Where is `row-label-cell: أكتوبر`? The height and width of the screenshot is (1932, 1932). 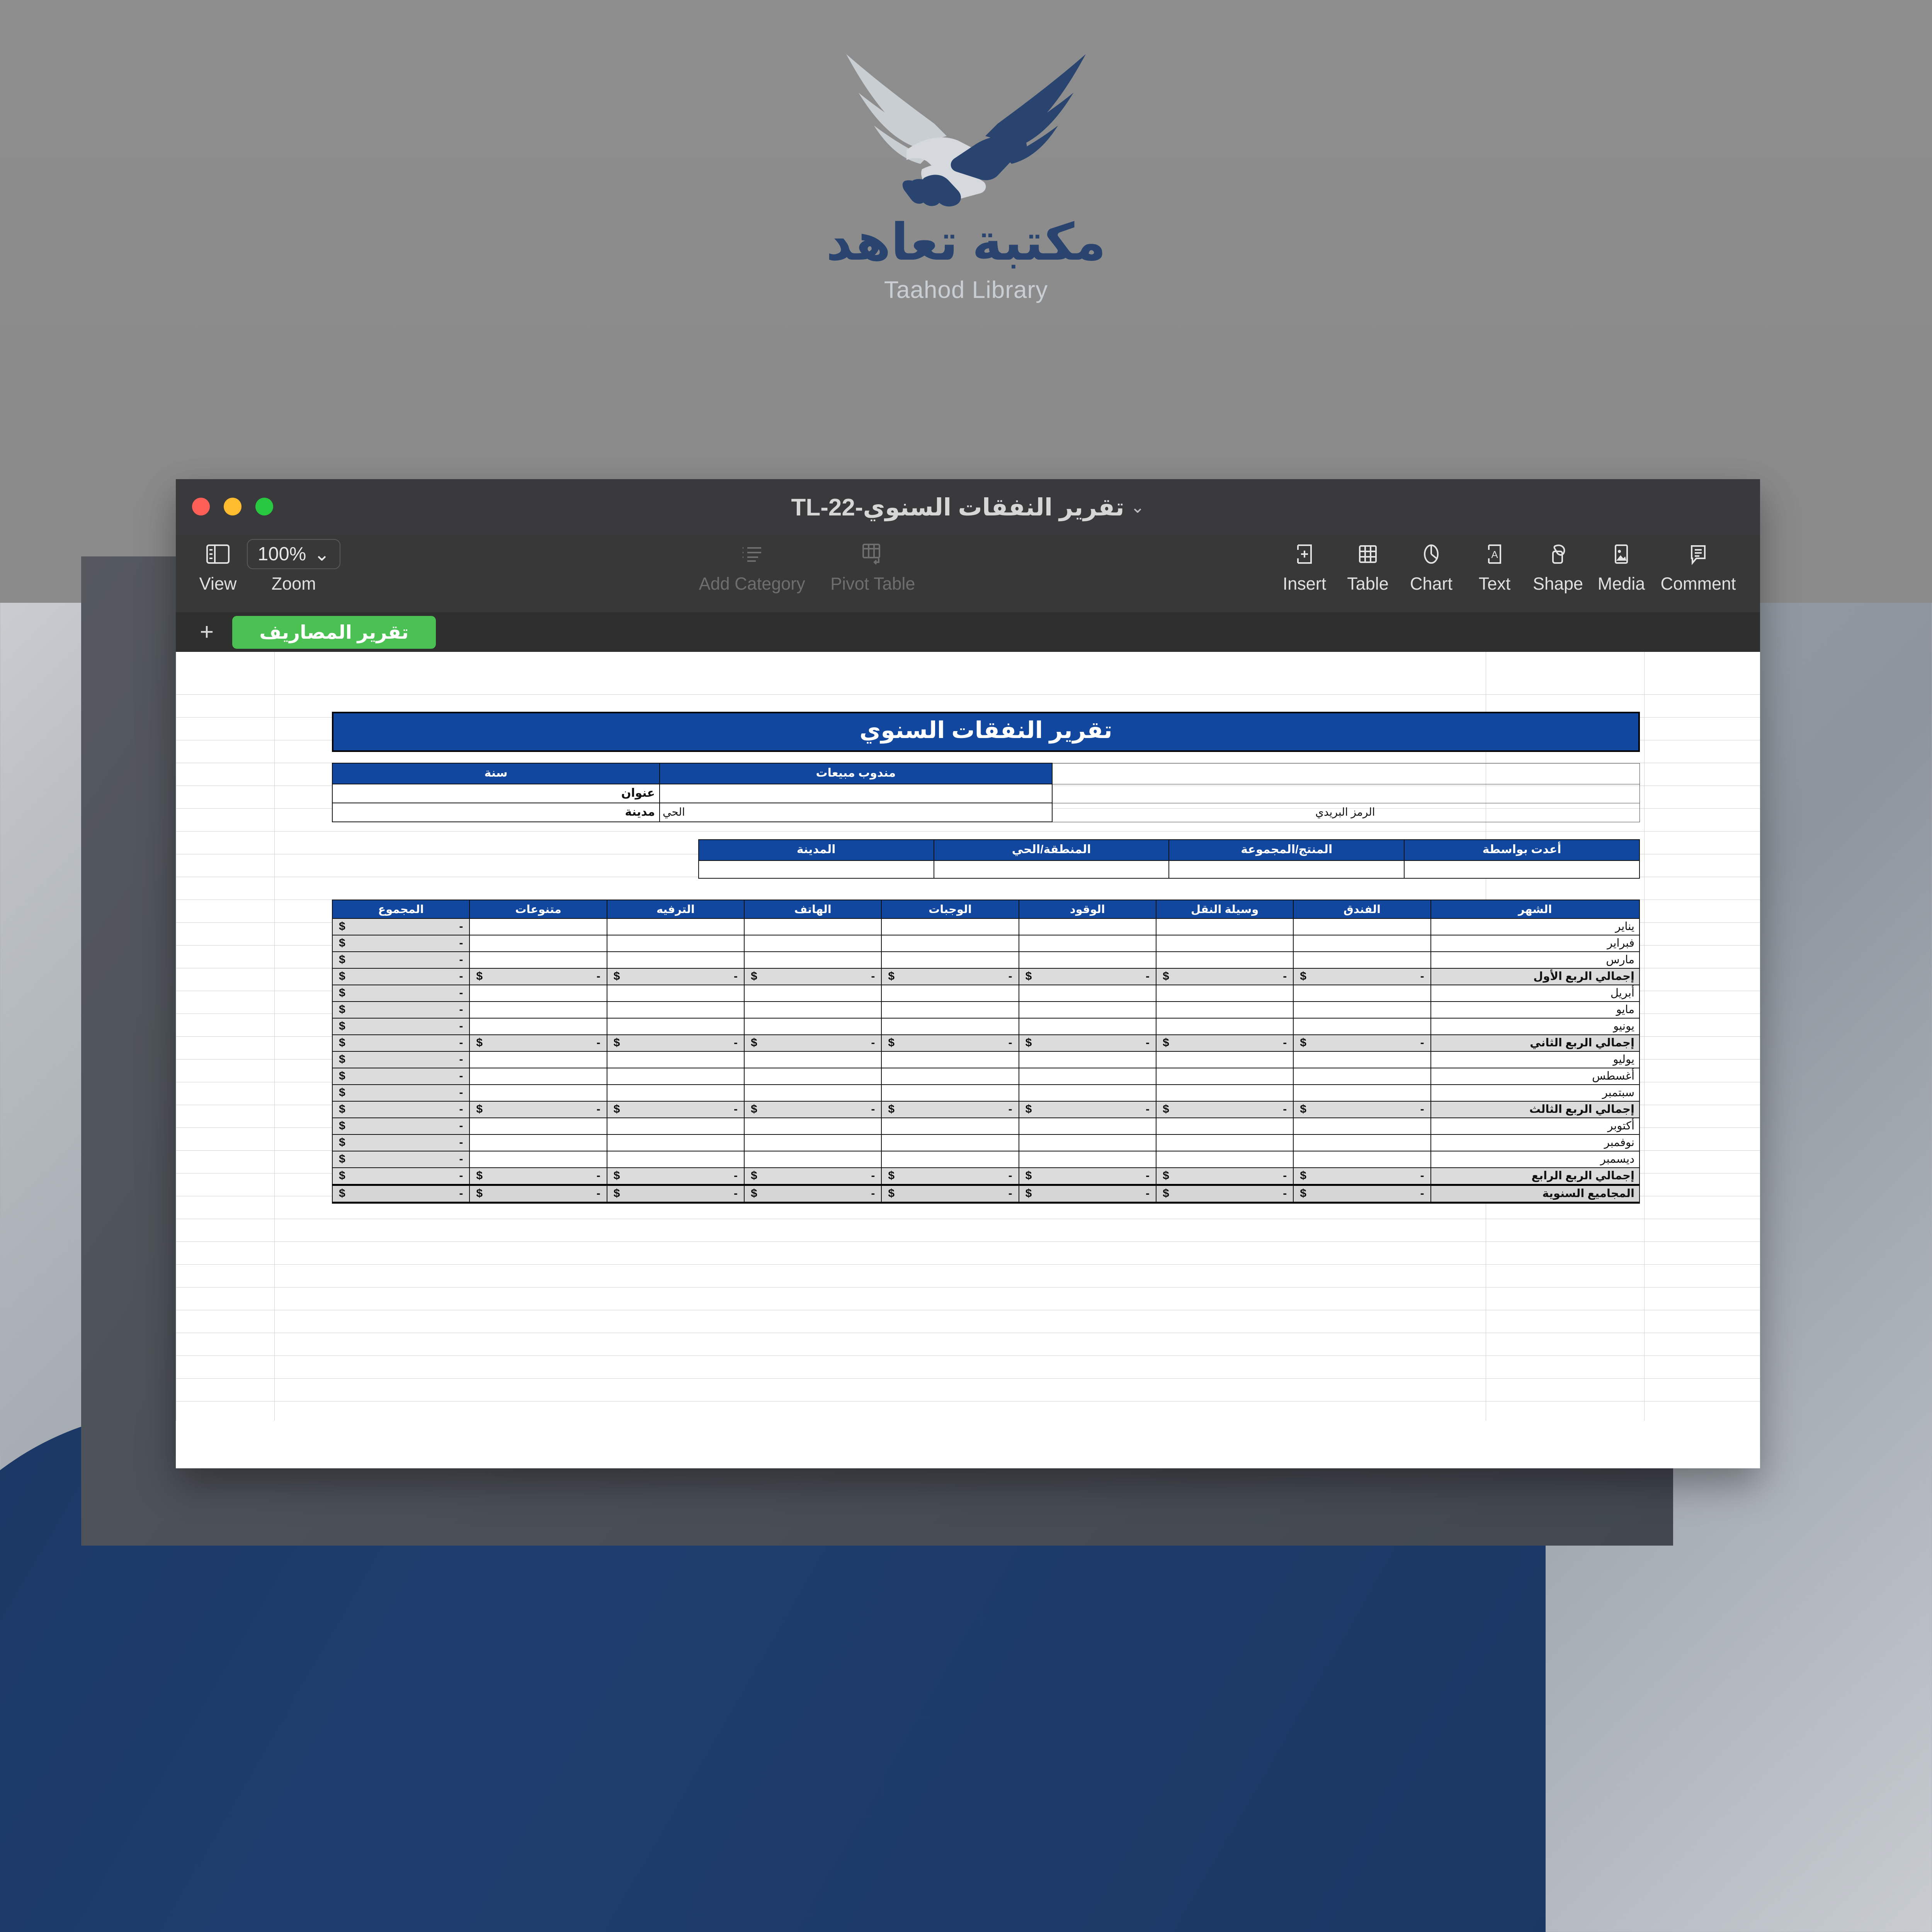
row-label-cell: أكتوبر is located at coordinates (1535, 1126).